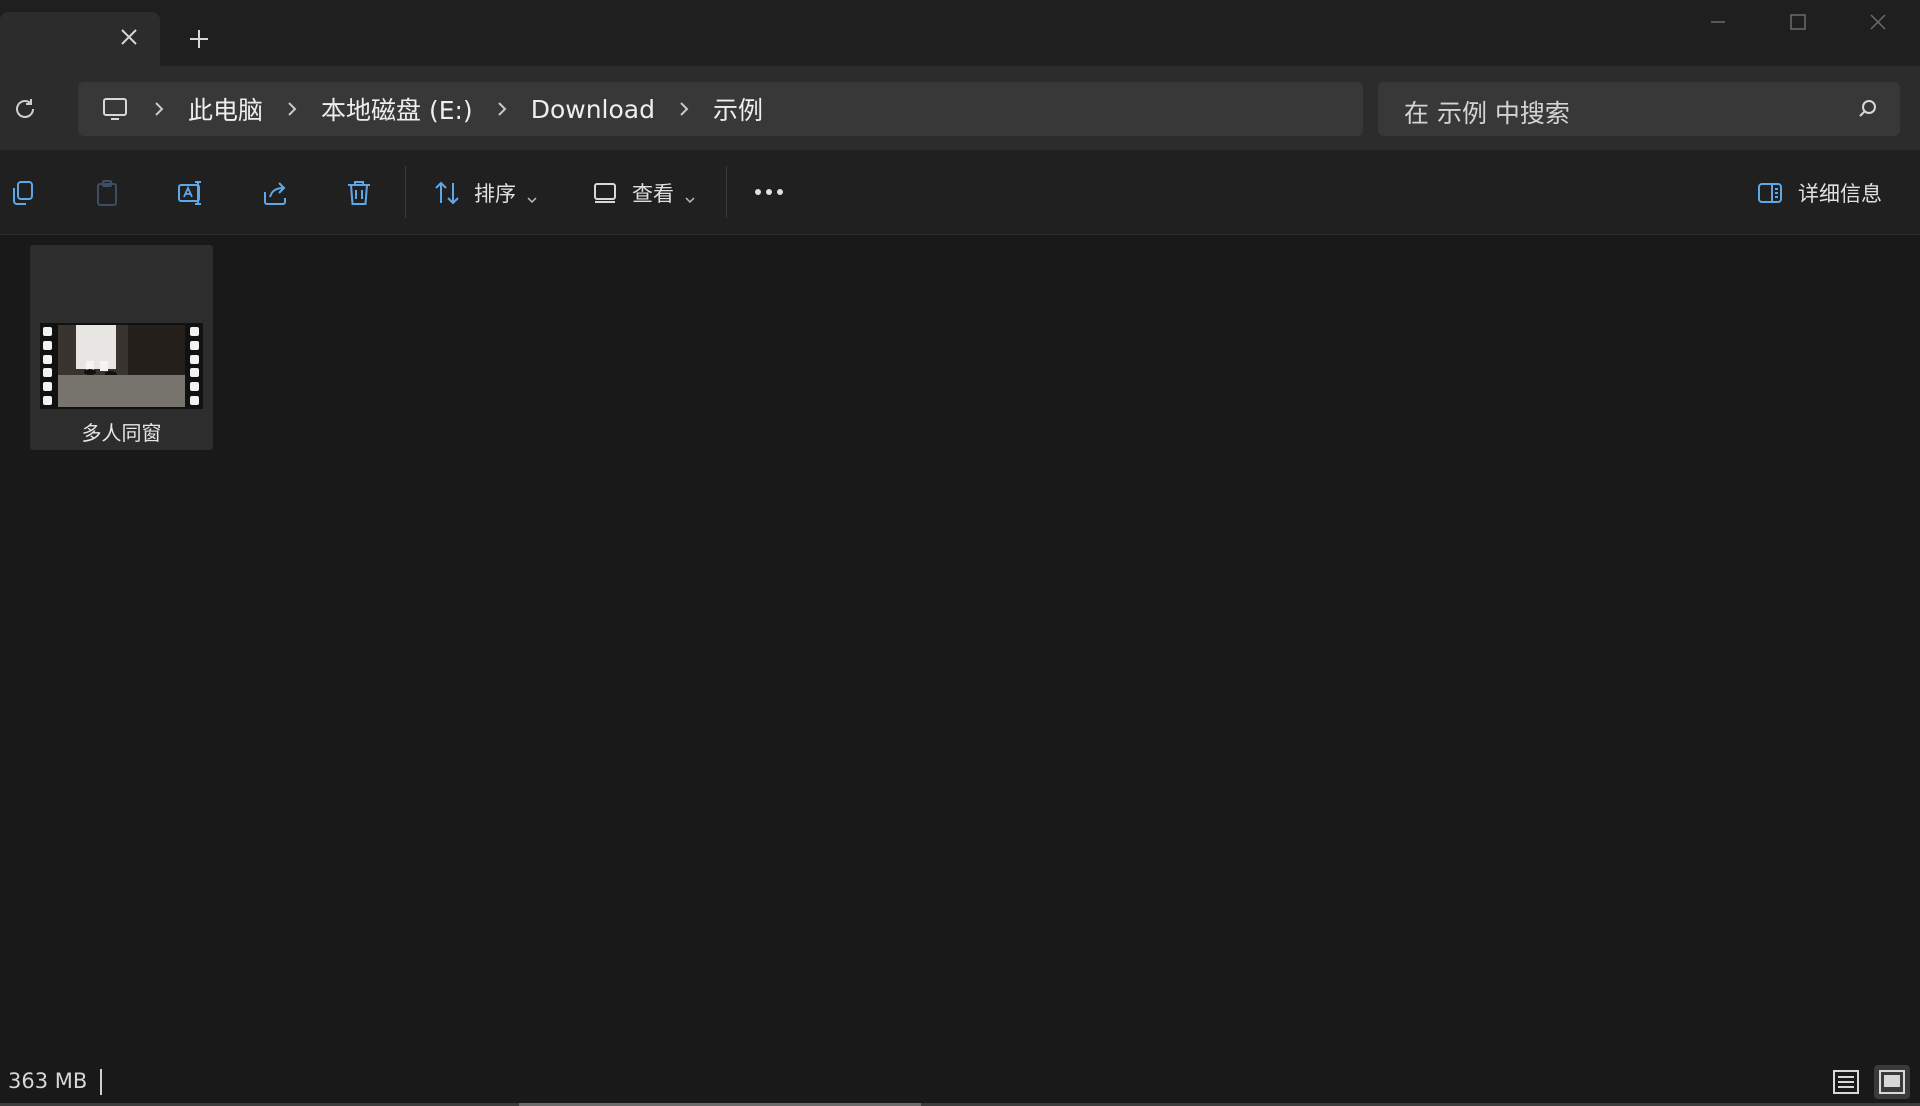 This screenshot has height=1106, width=1920. What do you see at coordinates (359, 193) in the screenshot?
I see `delete-icon` at bounding box center [359, 193].